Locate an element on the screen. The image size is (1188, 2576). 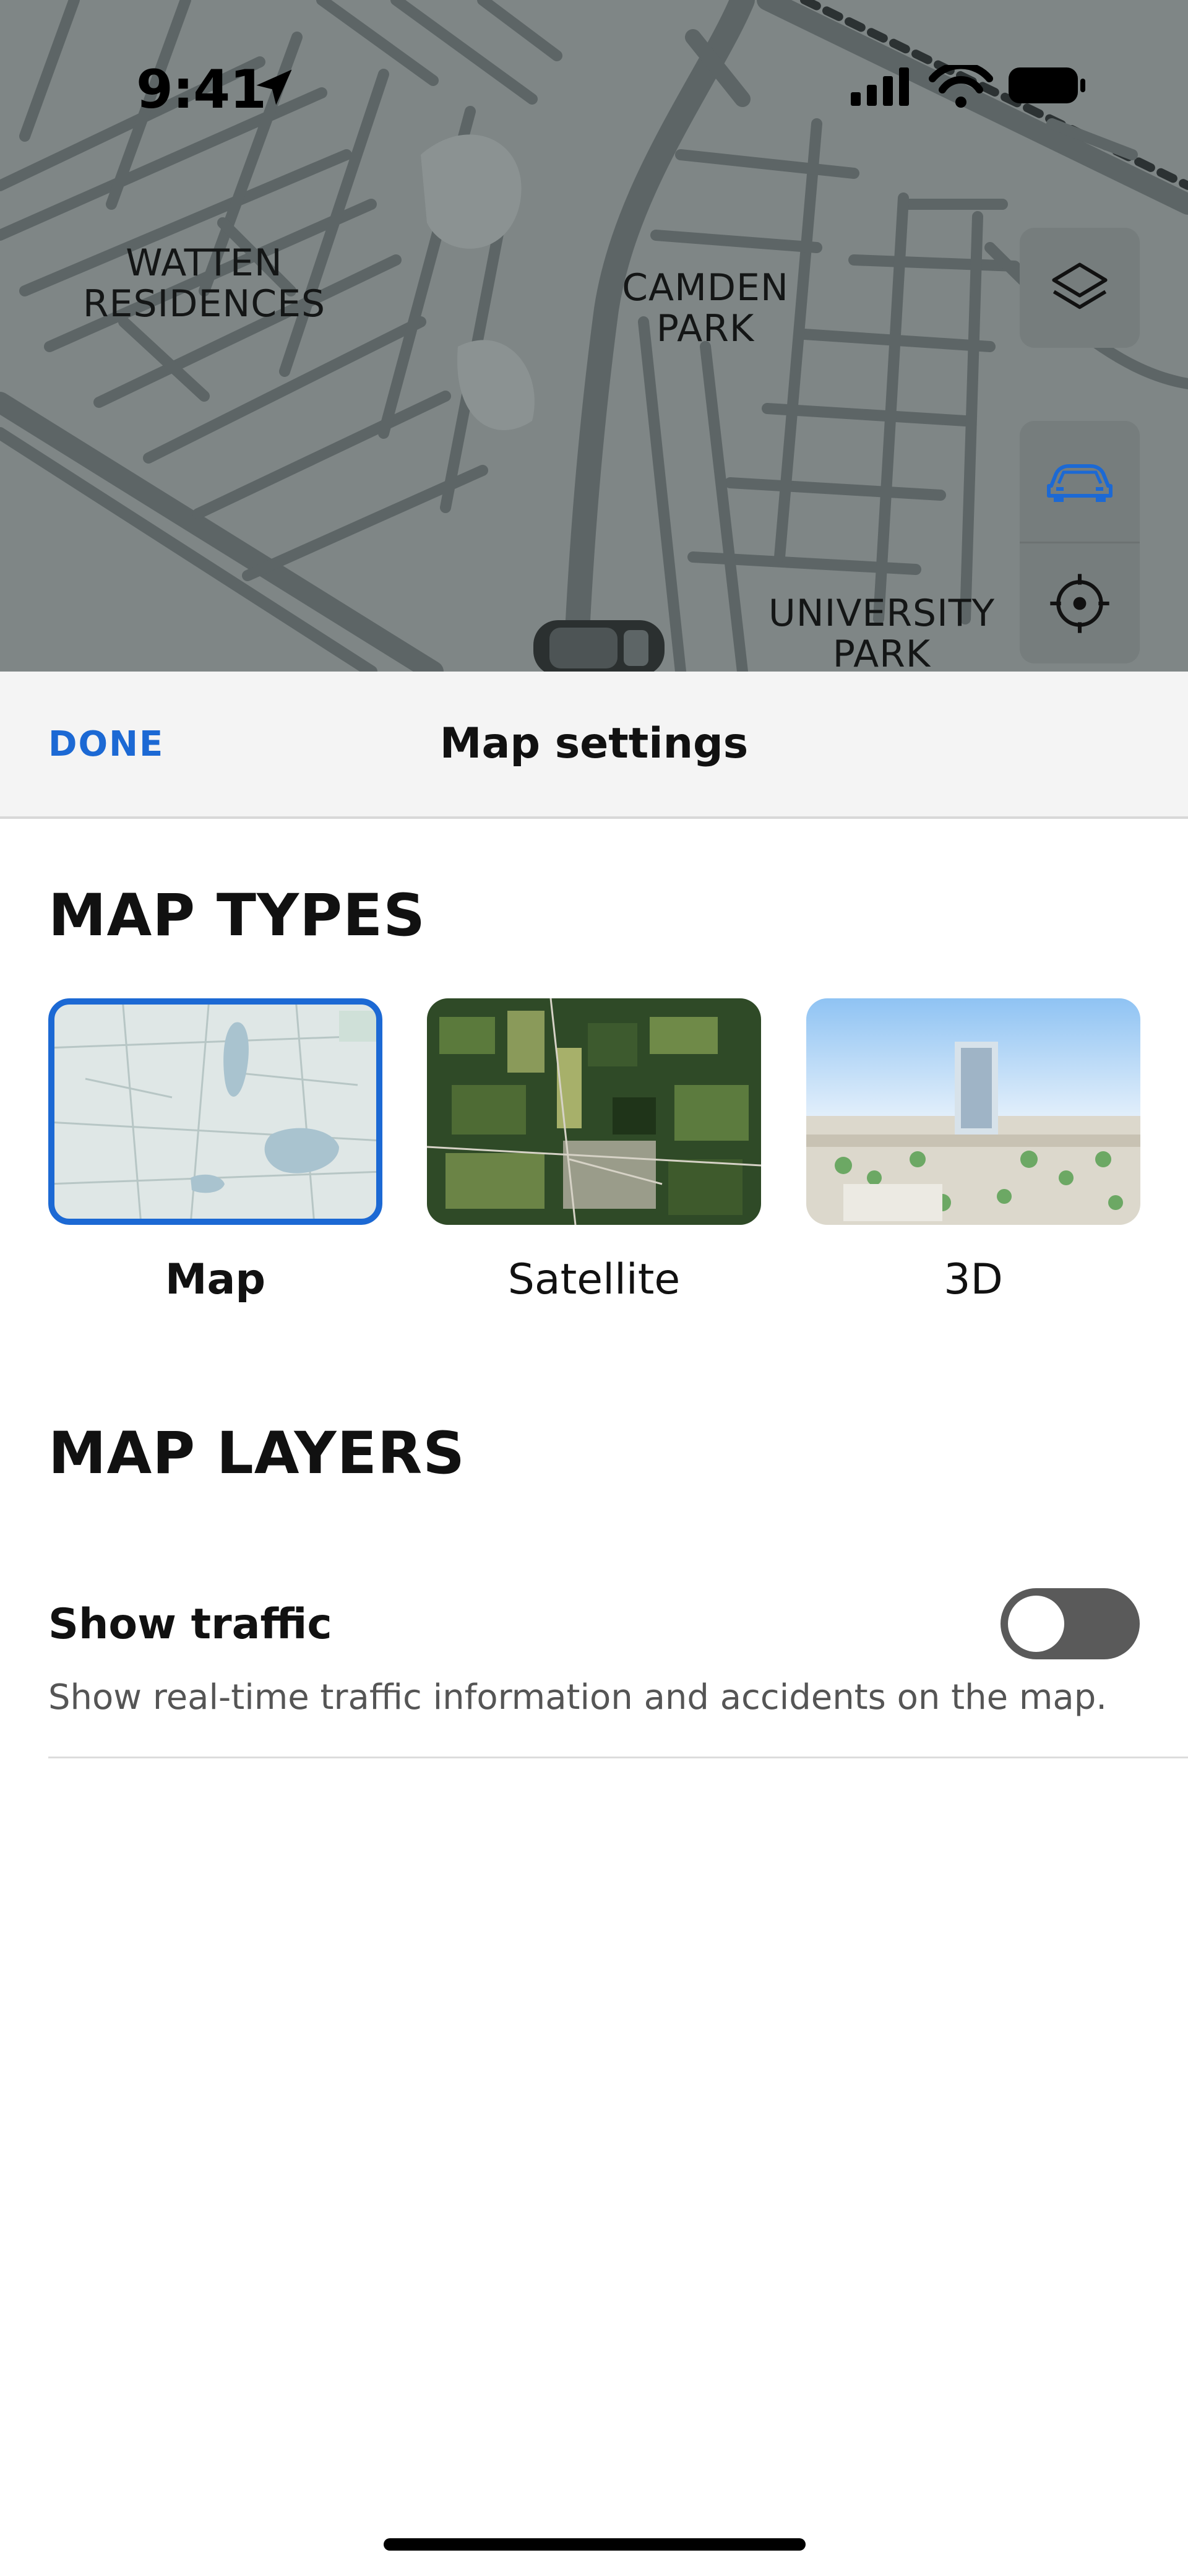
satellite-thumbnail-icon is located at coordinates (594, 1111).